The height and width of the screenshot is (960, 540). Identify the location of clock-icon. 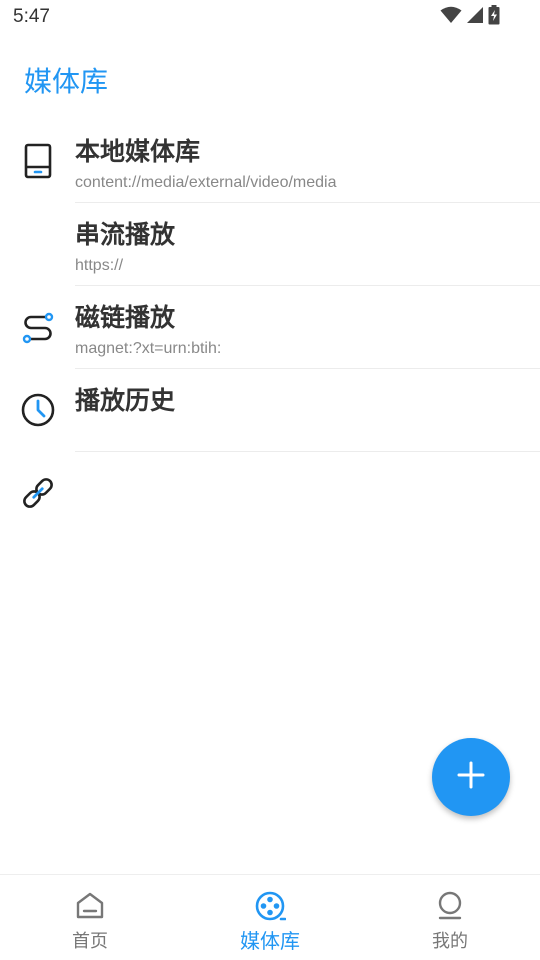
(38, 410).